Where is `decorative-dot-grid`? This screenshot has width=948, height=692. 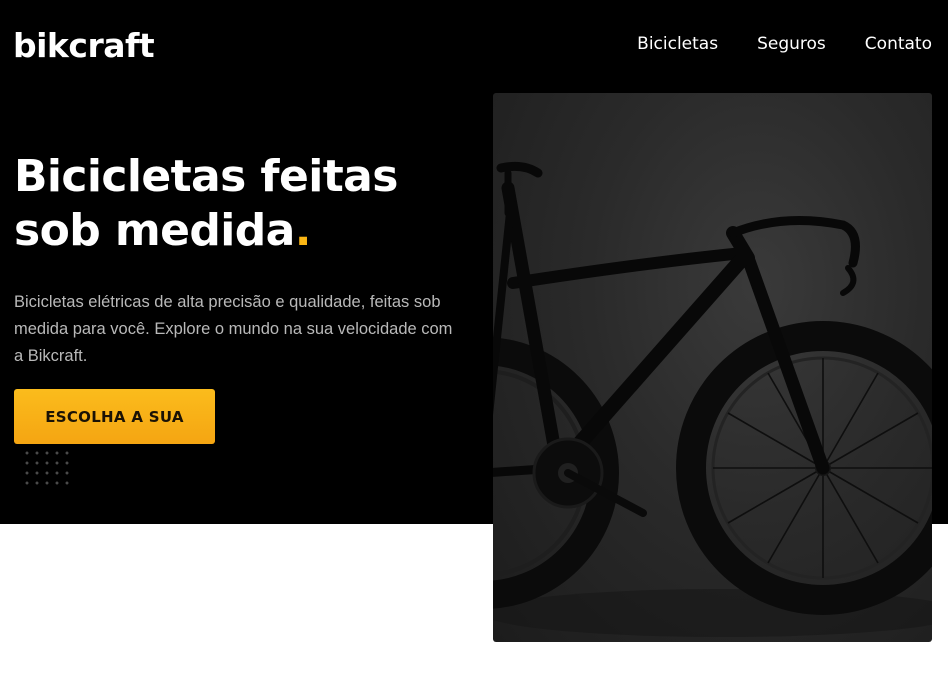
decorative-dot-grid is located at coordinates (46, 468).